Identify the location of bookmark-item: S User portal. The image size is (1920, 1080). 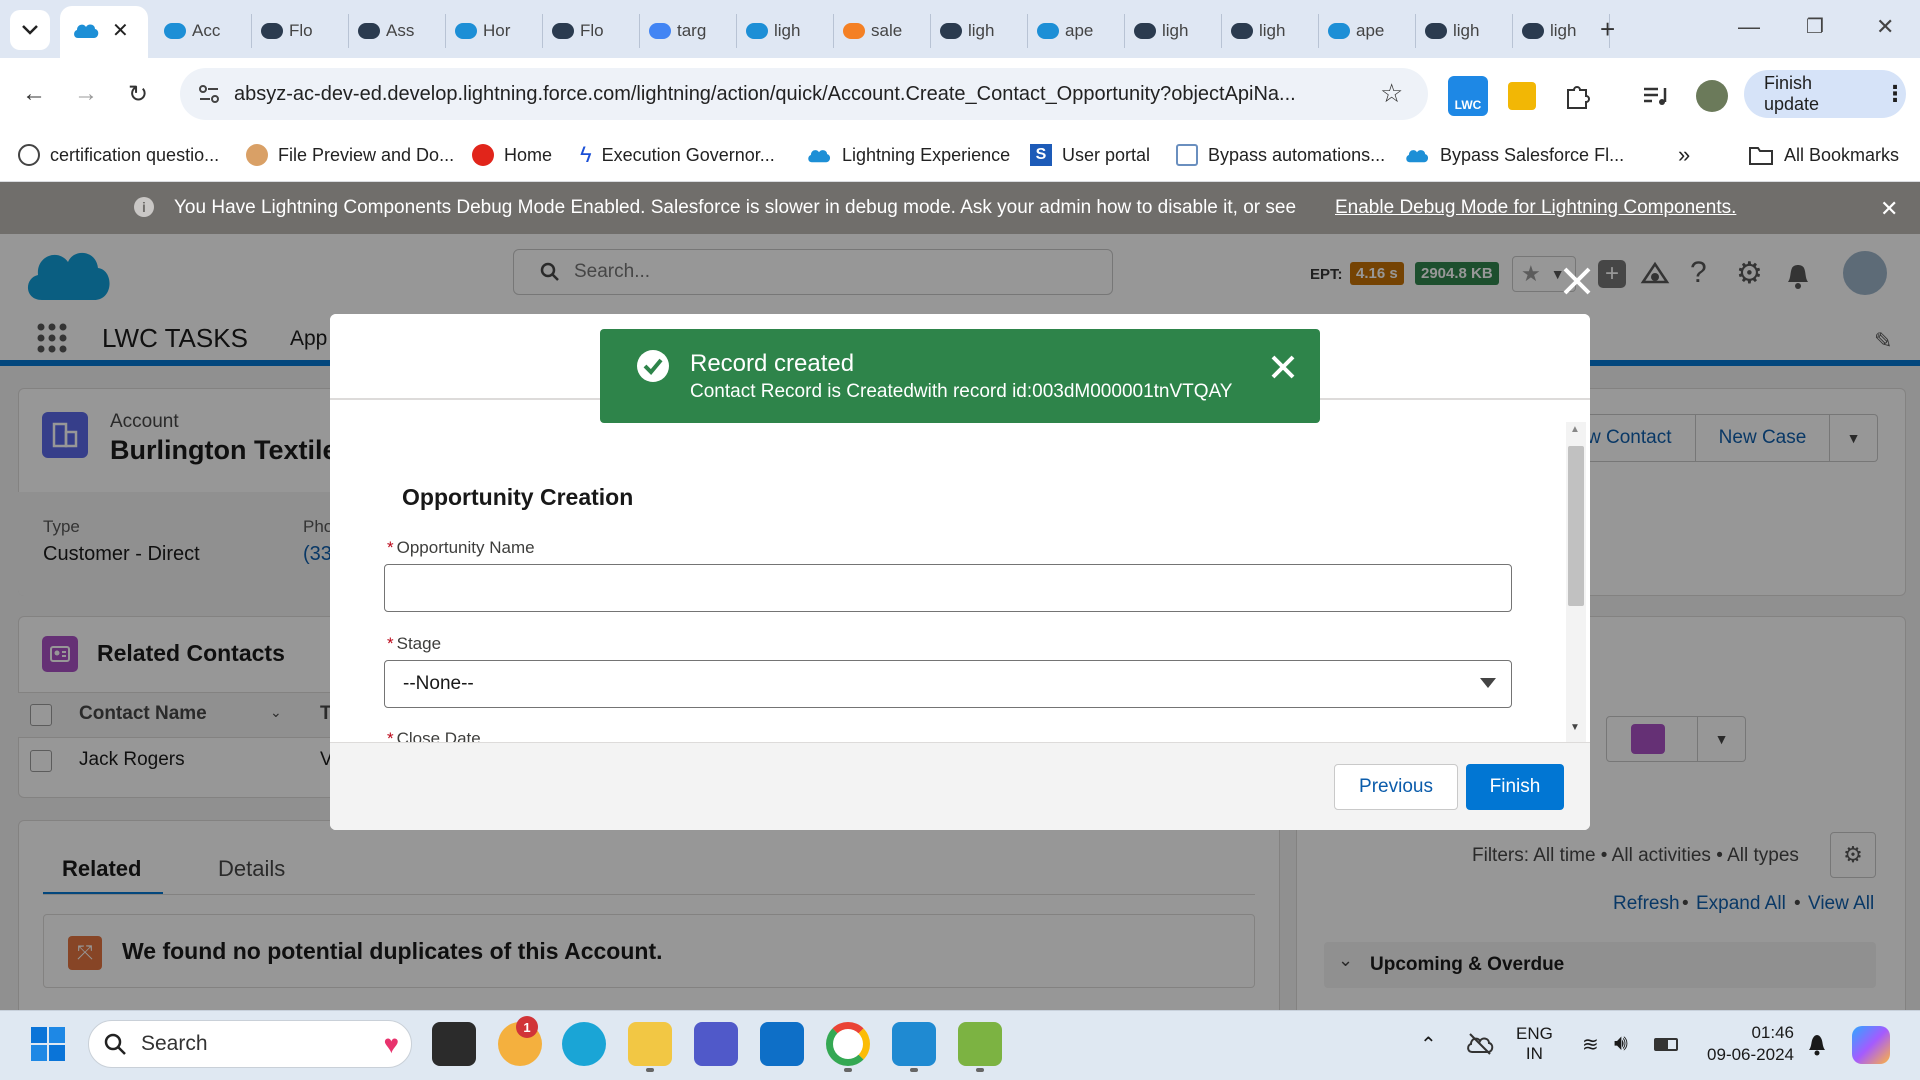
(1090, 155).